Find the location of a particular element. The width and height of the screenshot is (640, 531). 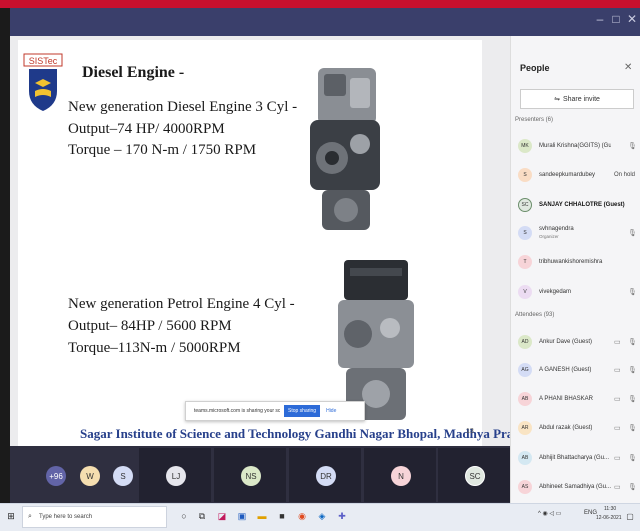

windows-start-icon: ⊞ is located at coordinates (11, 516).